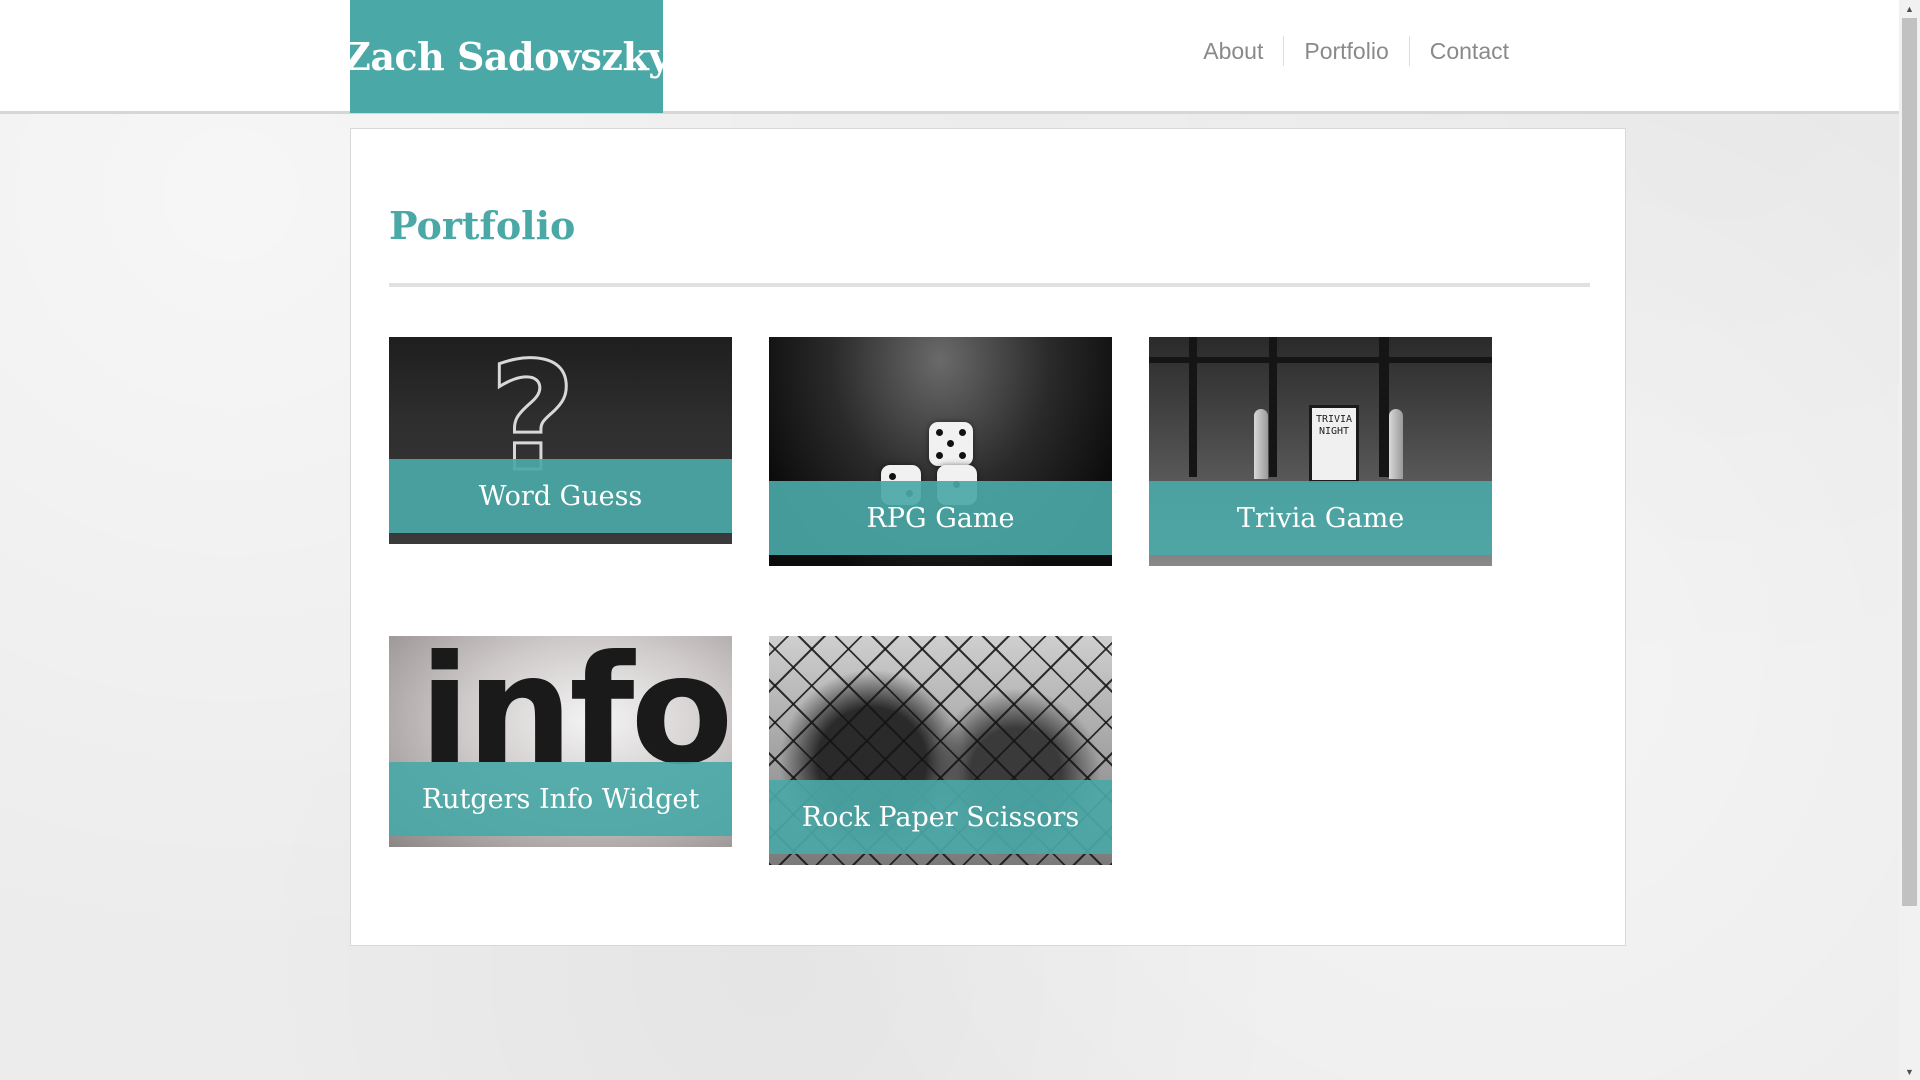 The width and height of the screenshot is (1920, 1080). What do you see at coordinates (989, 285) in the screenshot?
I see `title-divider` at bounding box center [989, 285].